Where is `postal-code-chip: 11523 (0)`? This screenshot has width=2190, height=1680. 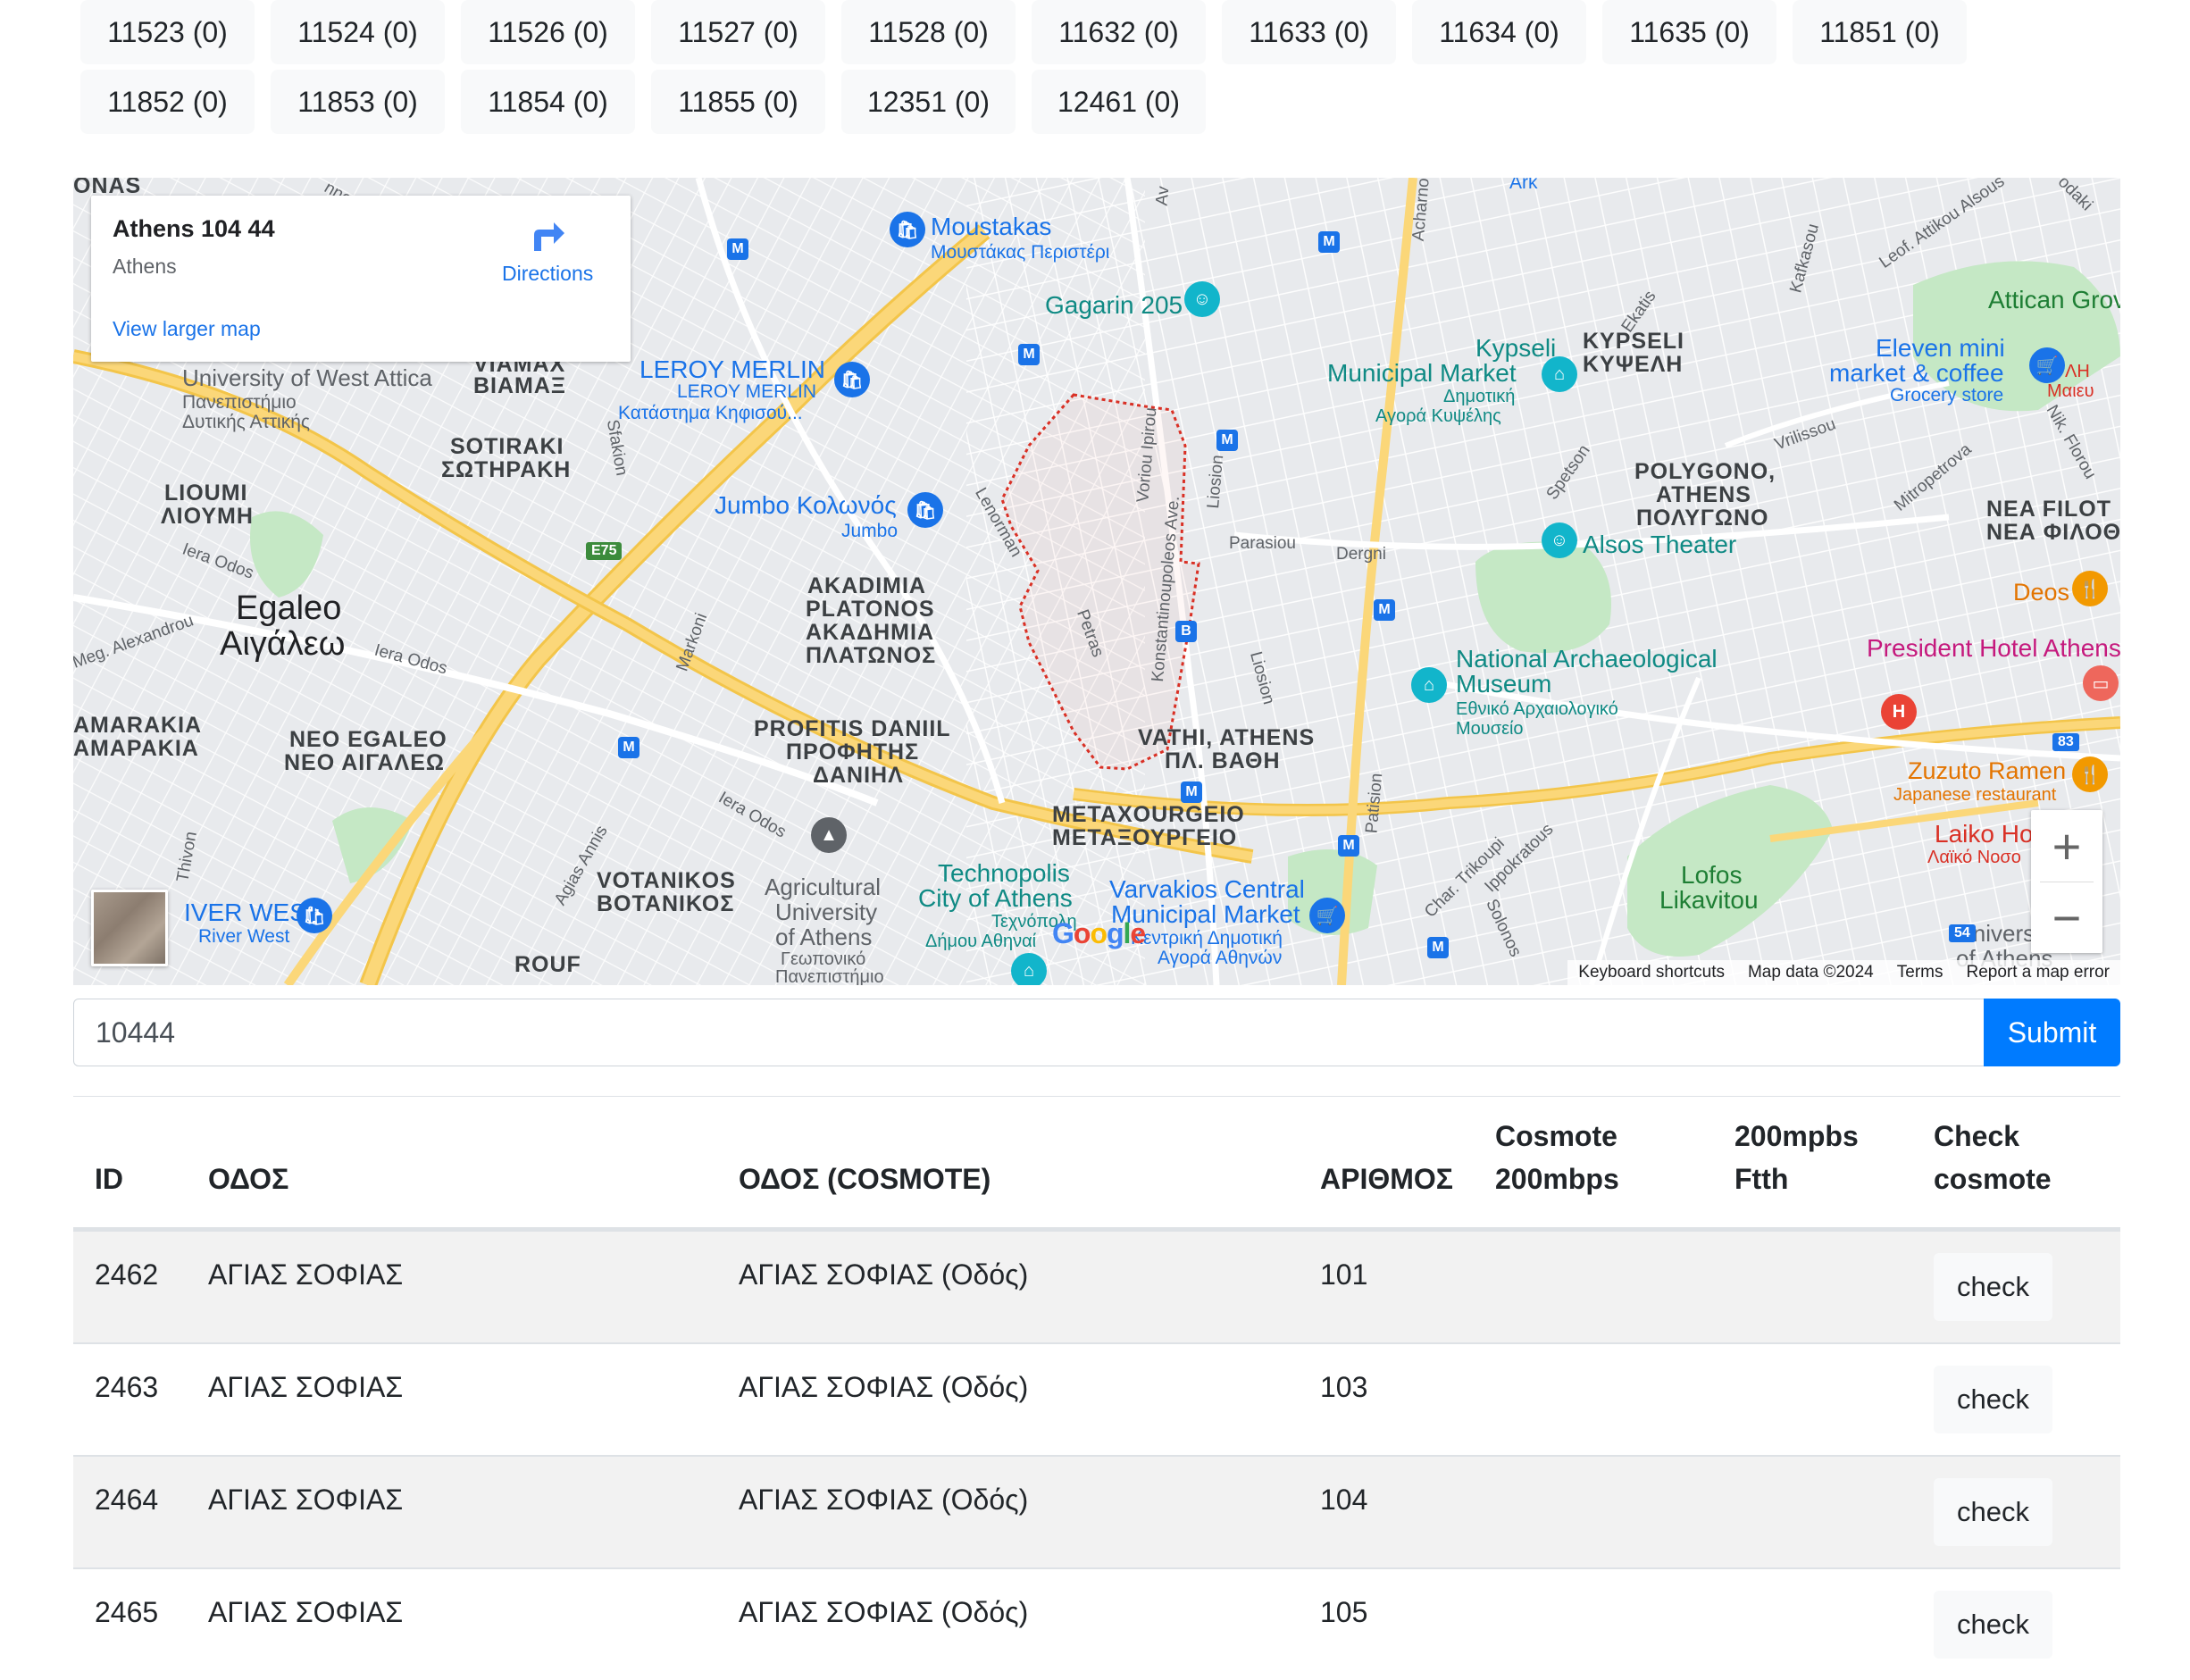 postal-code-chip: 11523 (0) is located at coordinates (167, 32).